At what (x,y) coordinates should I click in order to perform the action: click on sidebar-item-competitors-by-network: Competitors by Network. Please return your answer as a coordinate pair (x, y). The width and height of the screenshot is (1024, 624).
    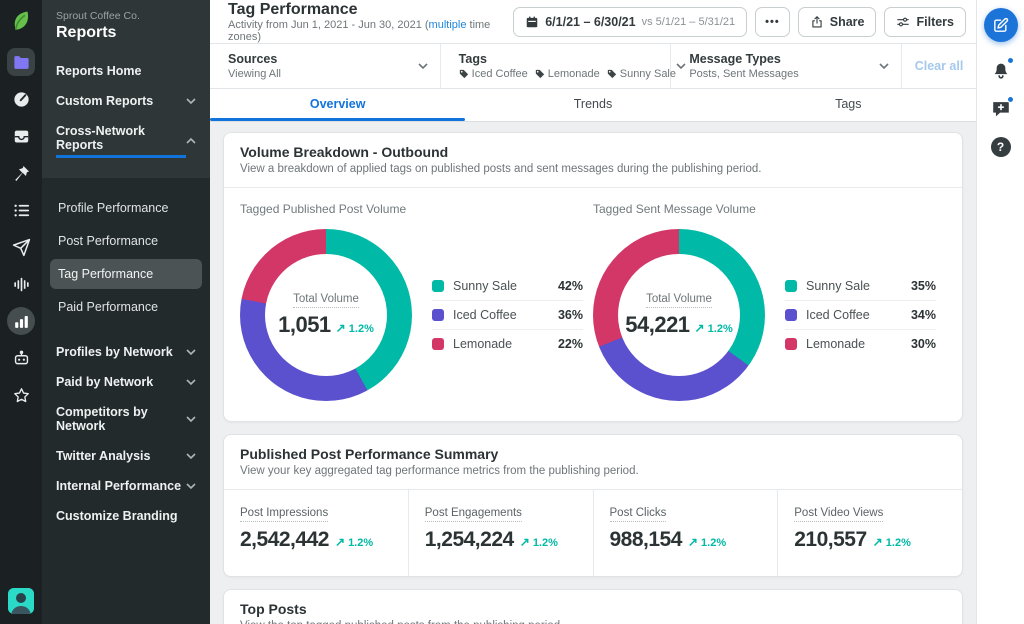
    Looking at the image, I should click on (126, 419).